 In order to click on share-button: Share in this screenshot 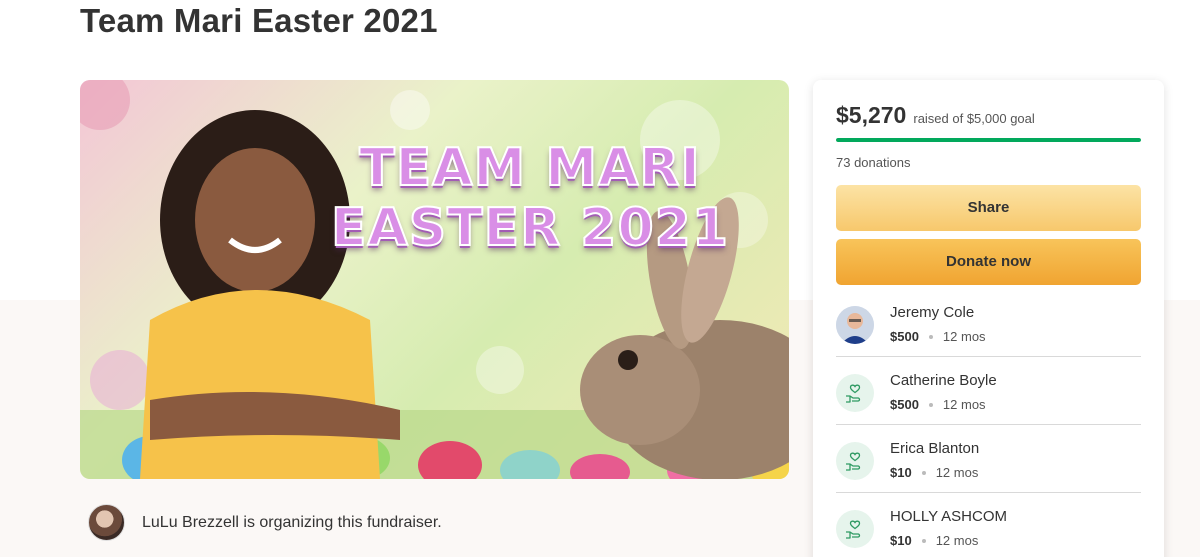, I will do `click(988, 208)`.